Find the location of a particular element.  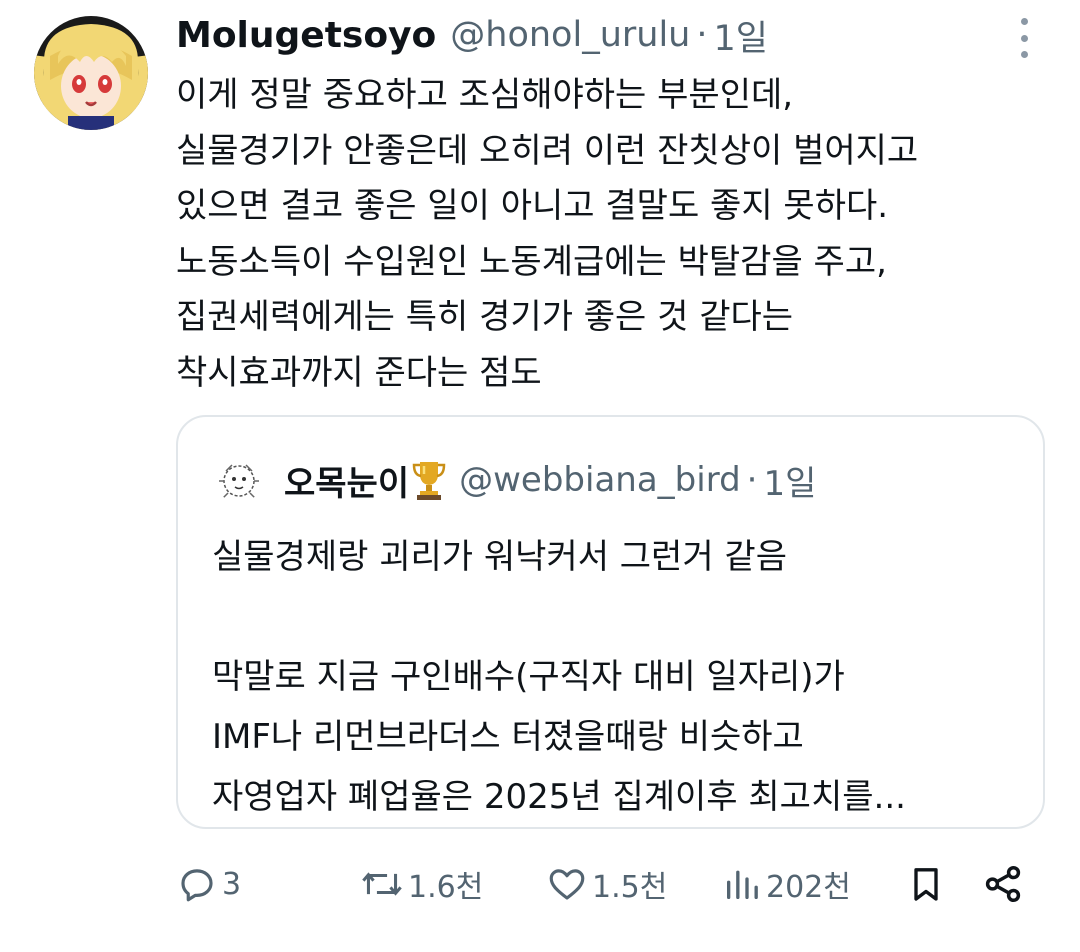

like-button: 1.5천 is located at coordinates (606, 884).